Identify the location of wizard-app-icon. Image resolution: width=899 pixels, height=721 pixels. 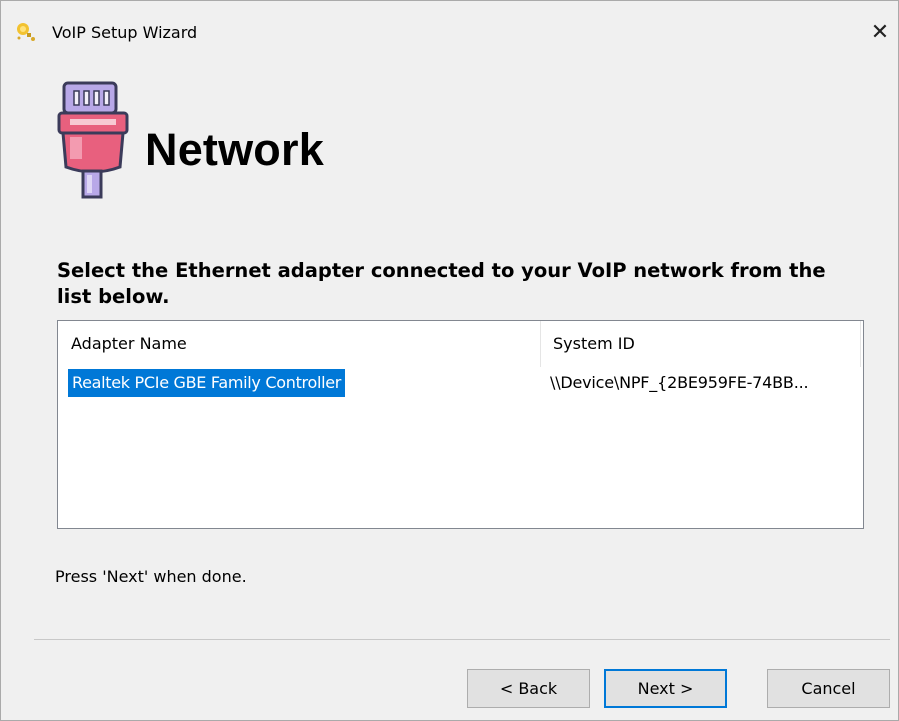
(26, 32).